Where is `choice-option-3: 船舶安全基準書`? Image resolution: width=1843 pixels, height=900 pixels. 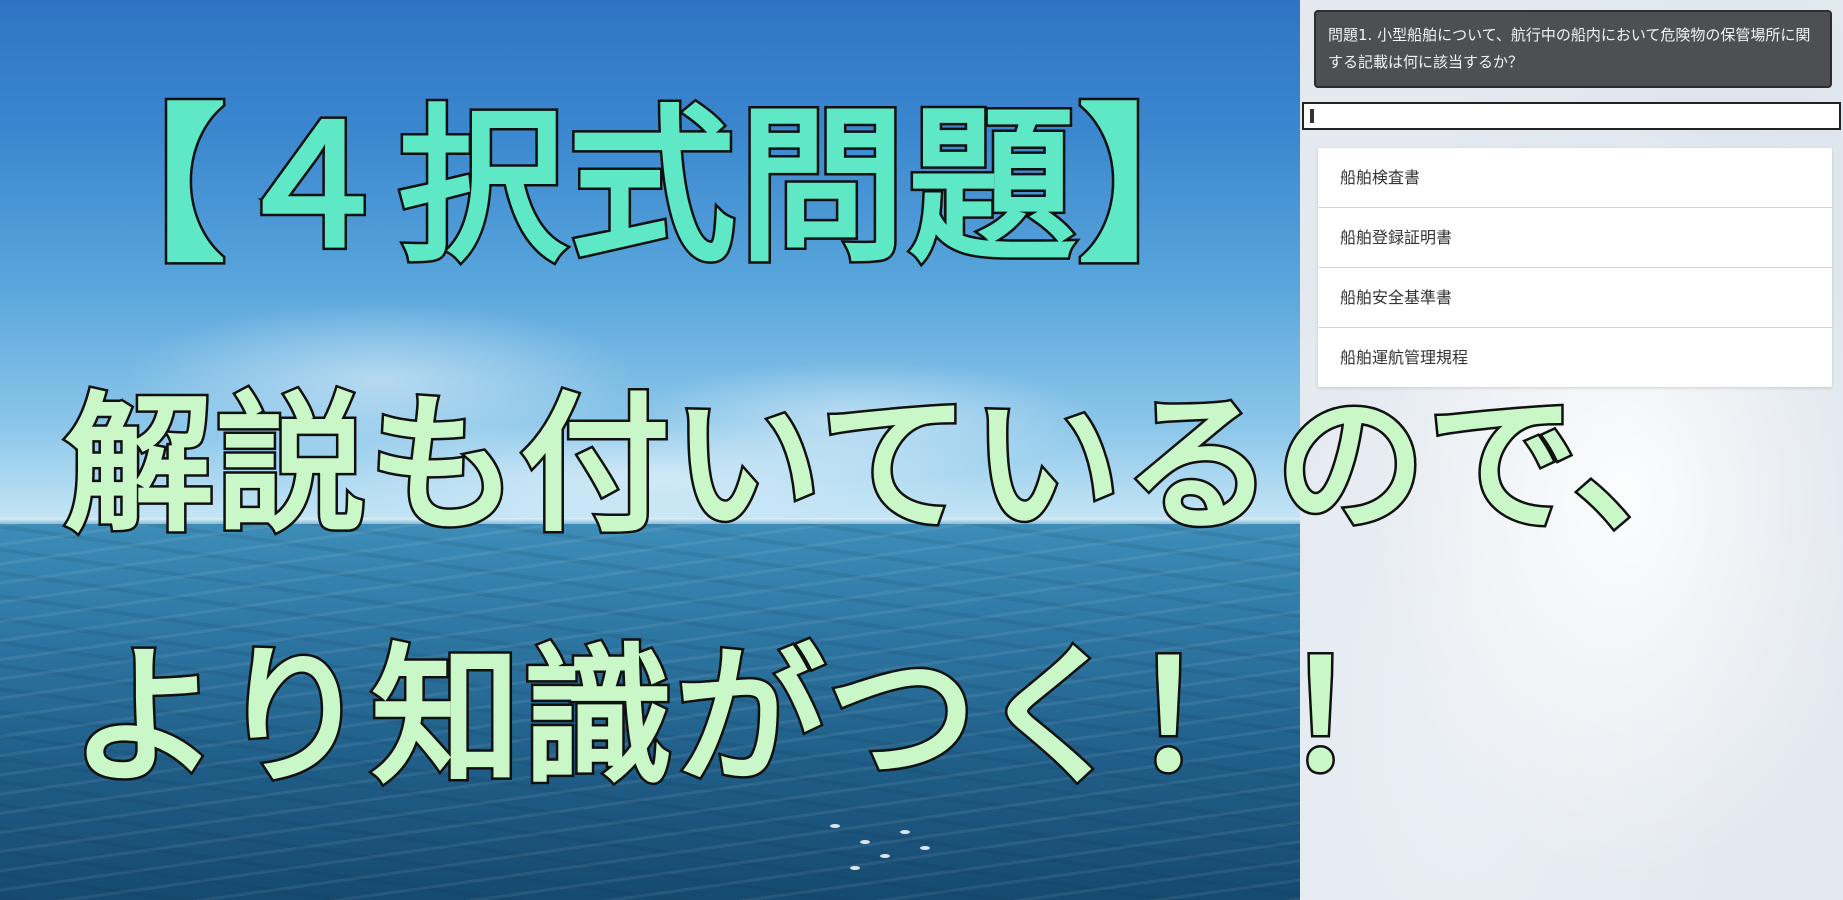
choice-option-3: 船舶安全基準書 is located at coordinates (1575, 298).